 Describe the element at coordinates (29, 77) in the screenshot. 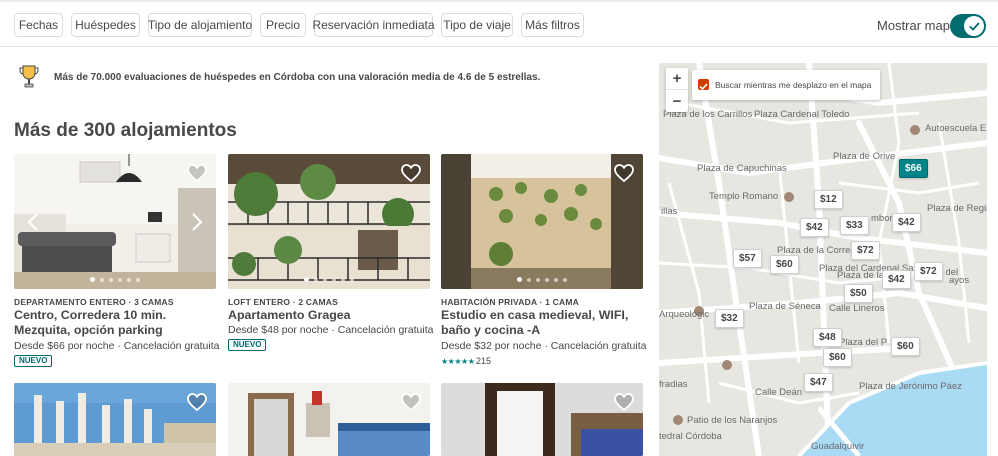

I see `trophy-icon` at that location.